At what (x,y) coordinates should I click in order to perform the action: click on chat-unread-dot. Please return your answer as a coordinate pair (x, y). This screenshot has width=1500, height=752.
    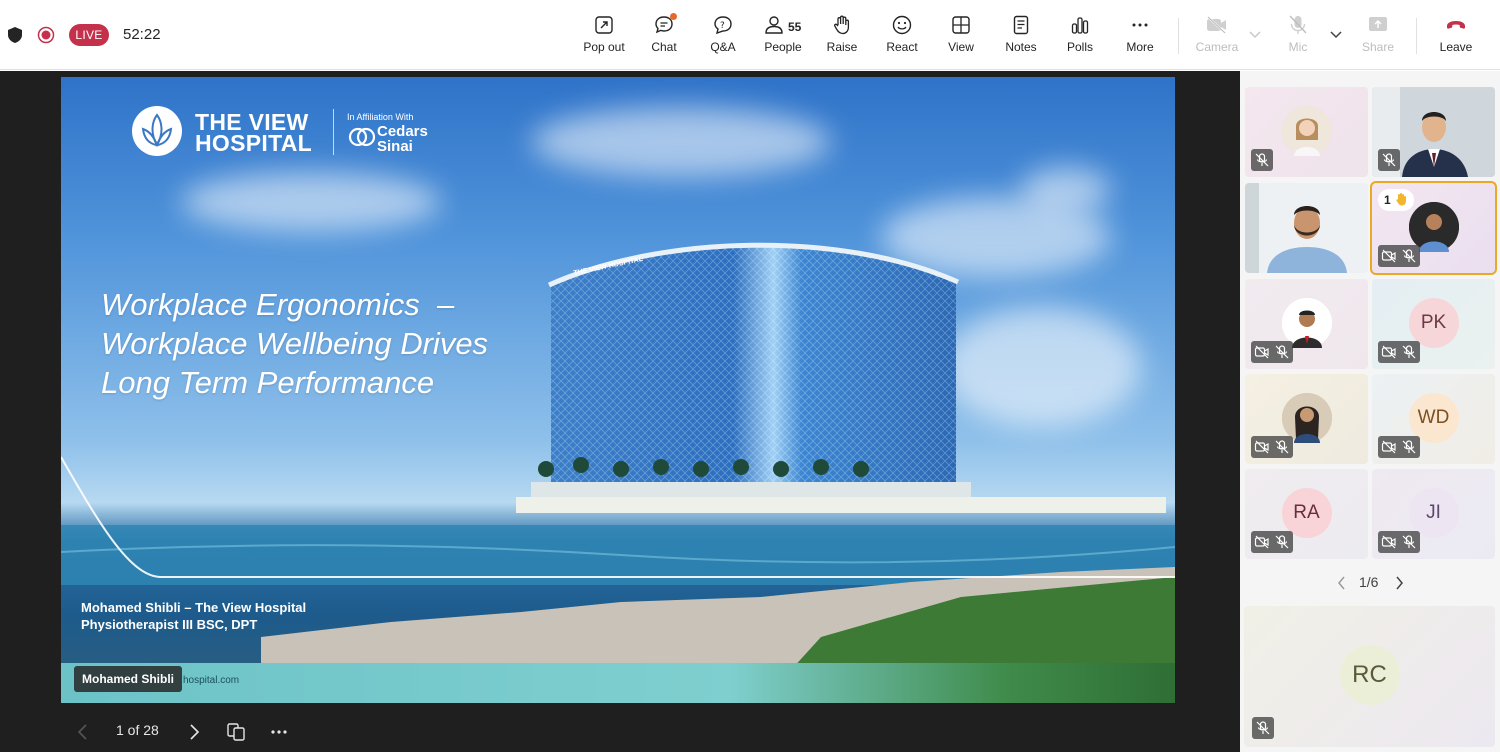
    Looking at the image, I should click on (673, 16).